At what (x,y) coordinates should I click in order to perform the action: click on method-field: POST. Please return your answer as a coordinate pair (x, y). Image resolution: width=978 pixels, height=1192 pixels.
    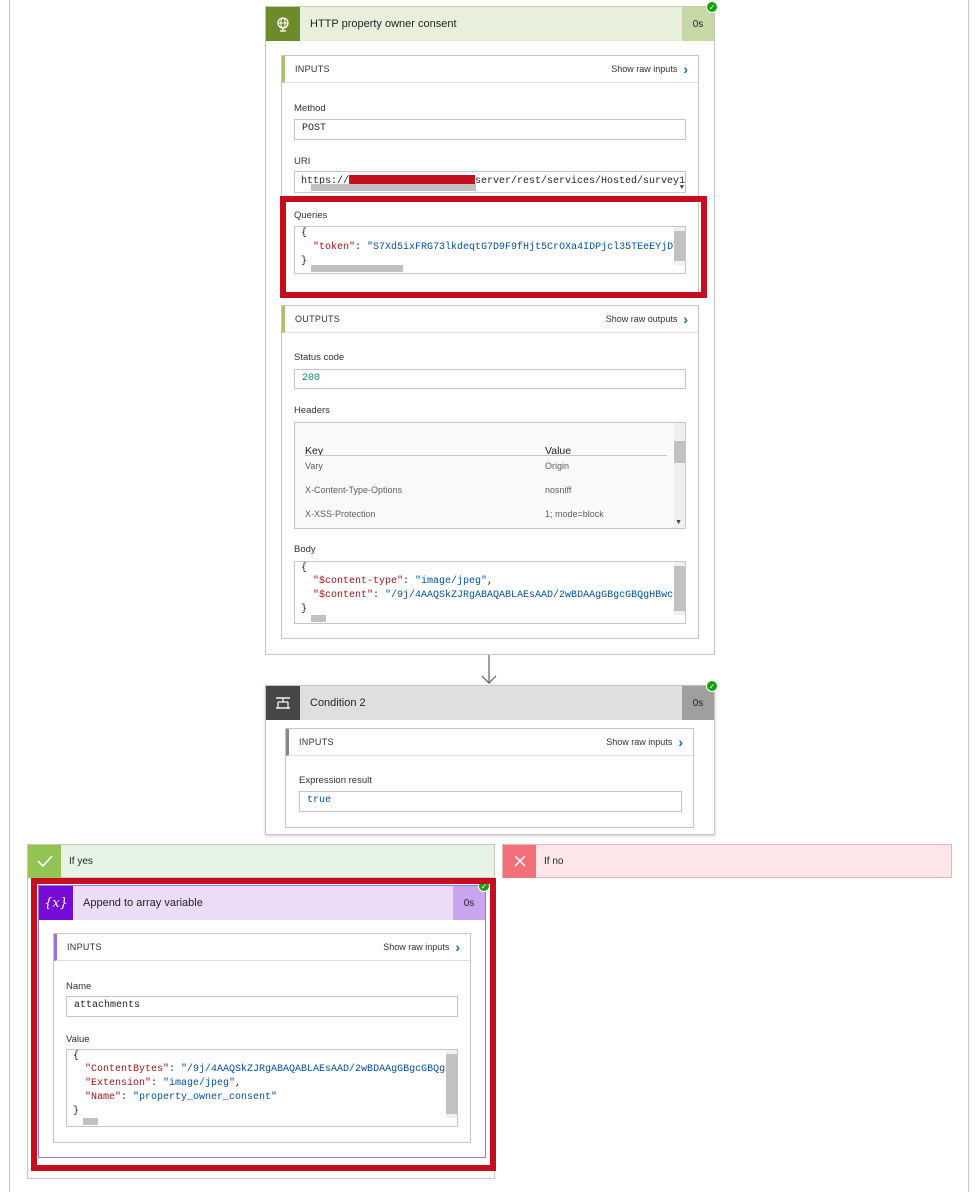
    Looking at the image, I should click on (490, 129).